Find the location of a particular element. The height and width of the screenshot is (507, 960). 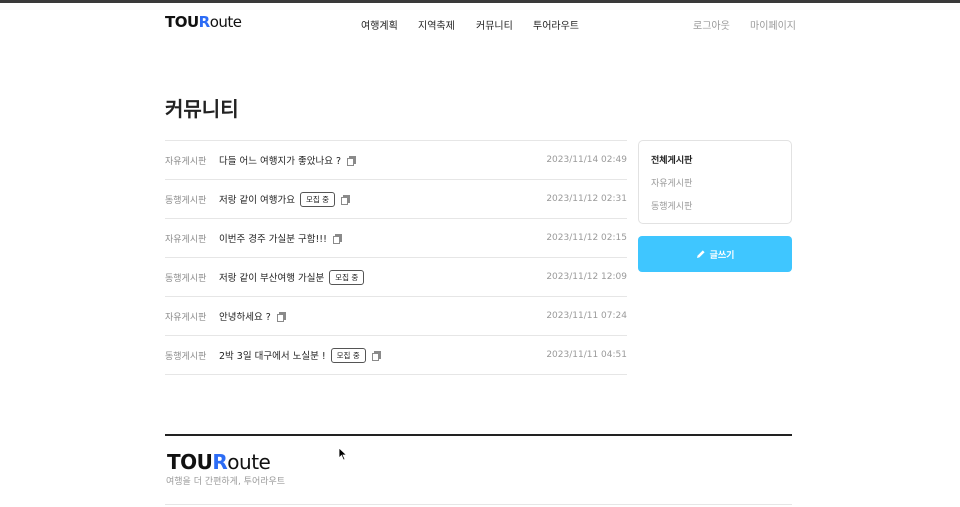

nav-travel-plan: 여행계획 is located at coordinates (379, 24).